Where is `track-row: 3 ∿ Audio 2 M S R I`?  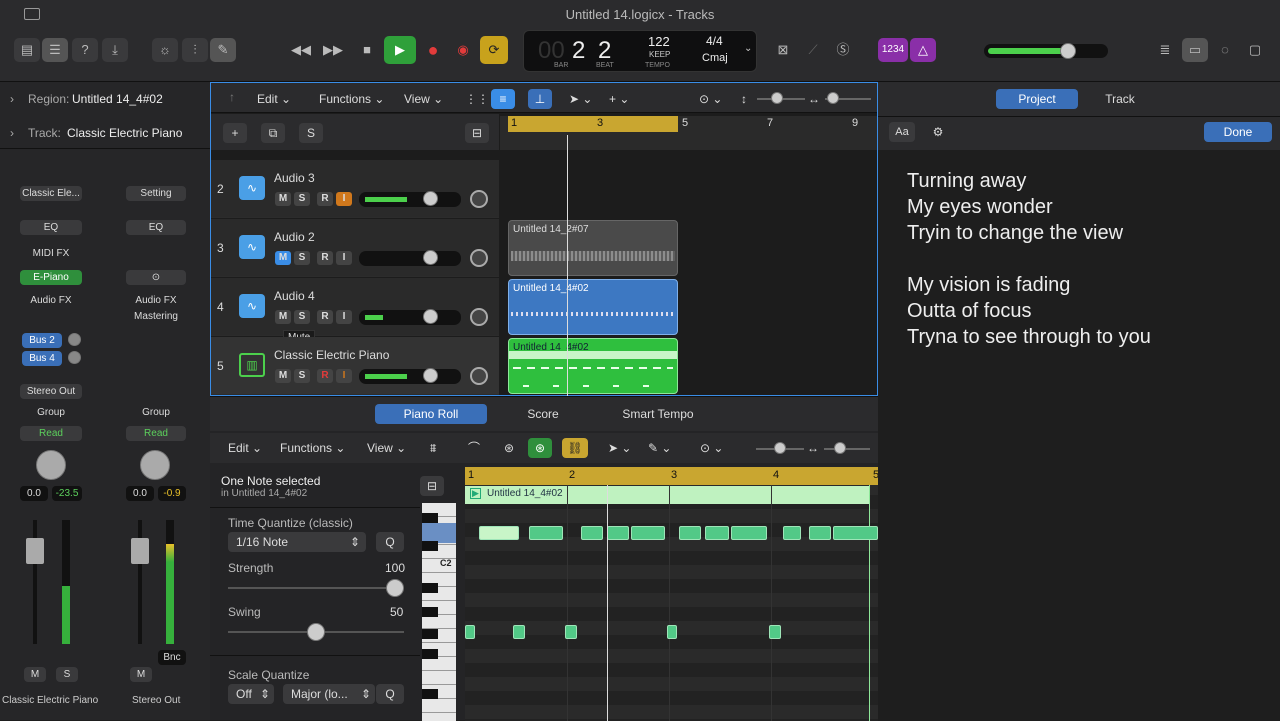 track-row: 3 ∿ Audio 2 M S R I is located at coordinates (355, 248).